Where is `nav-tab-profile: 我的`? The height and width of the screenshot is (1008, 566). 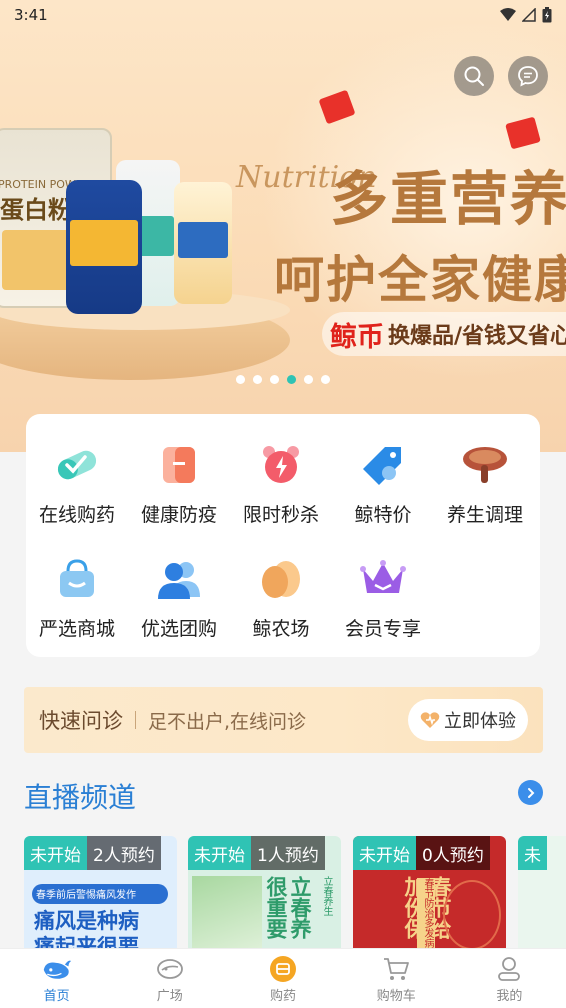 nav-tab-profile: 我的 is located at coordinates (509, 978).